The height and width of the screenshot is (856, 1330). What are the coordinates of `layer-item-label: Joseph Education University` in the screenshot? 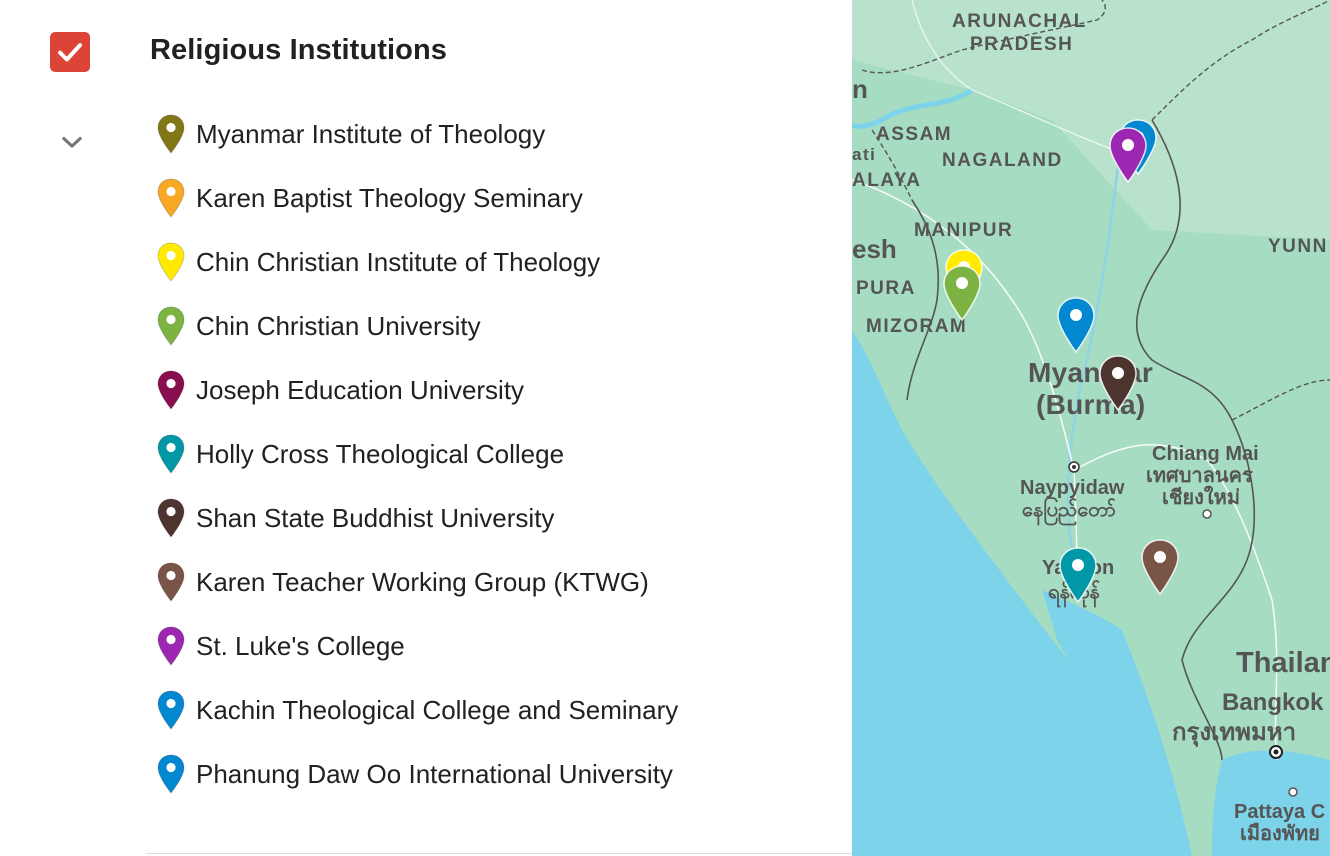 It's located at (360, 389).